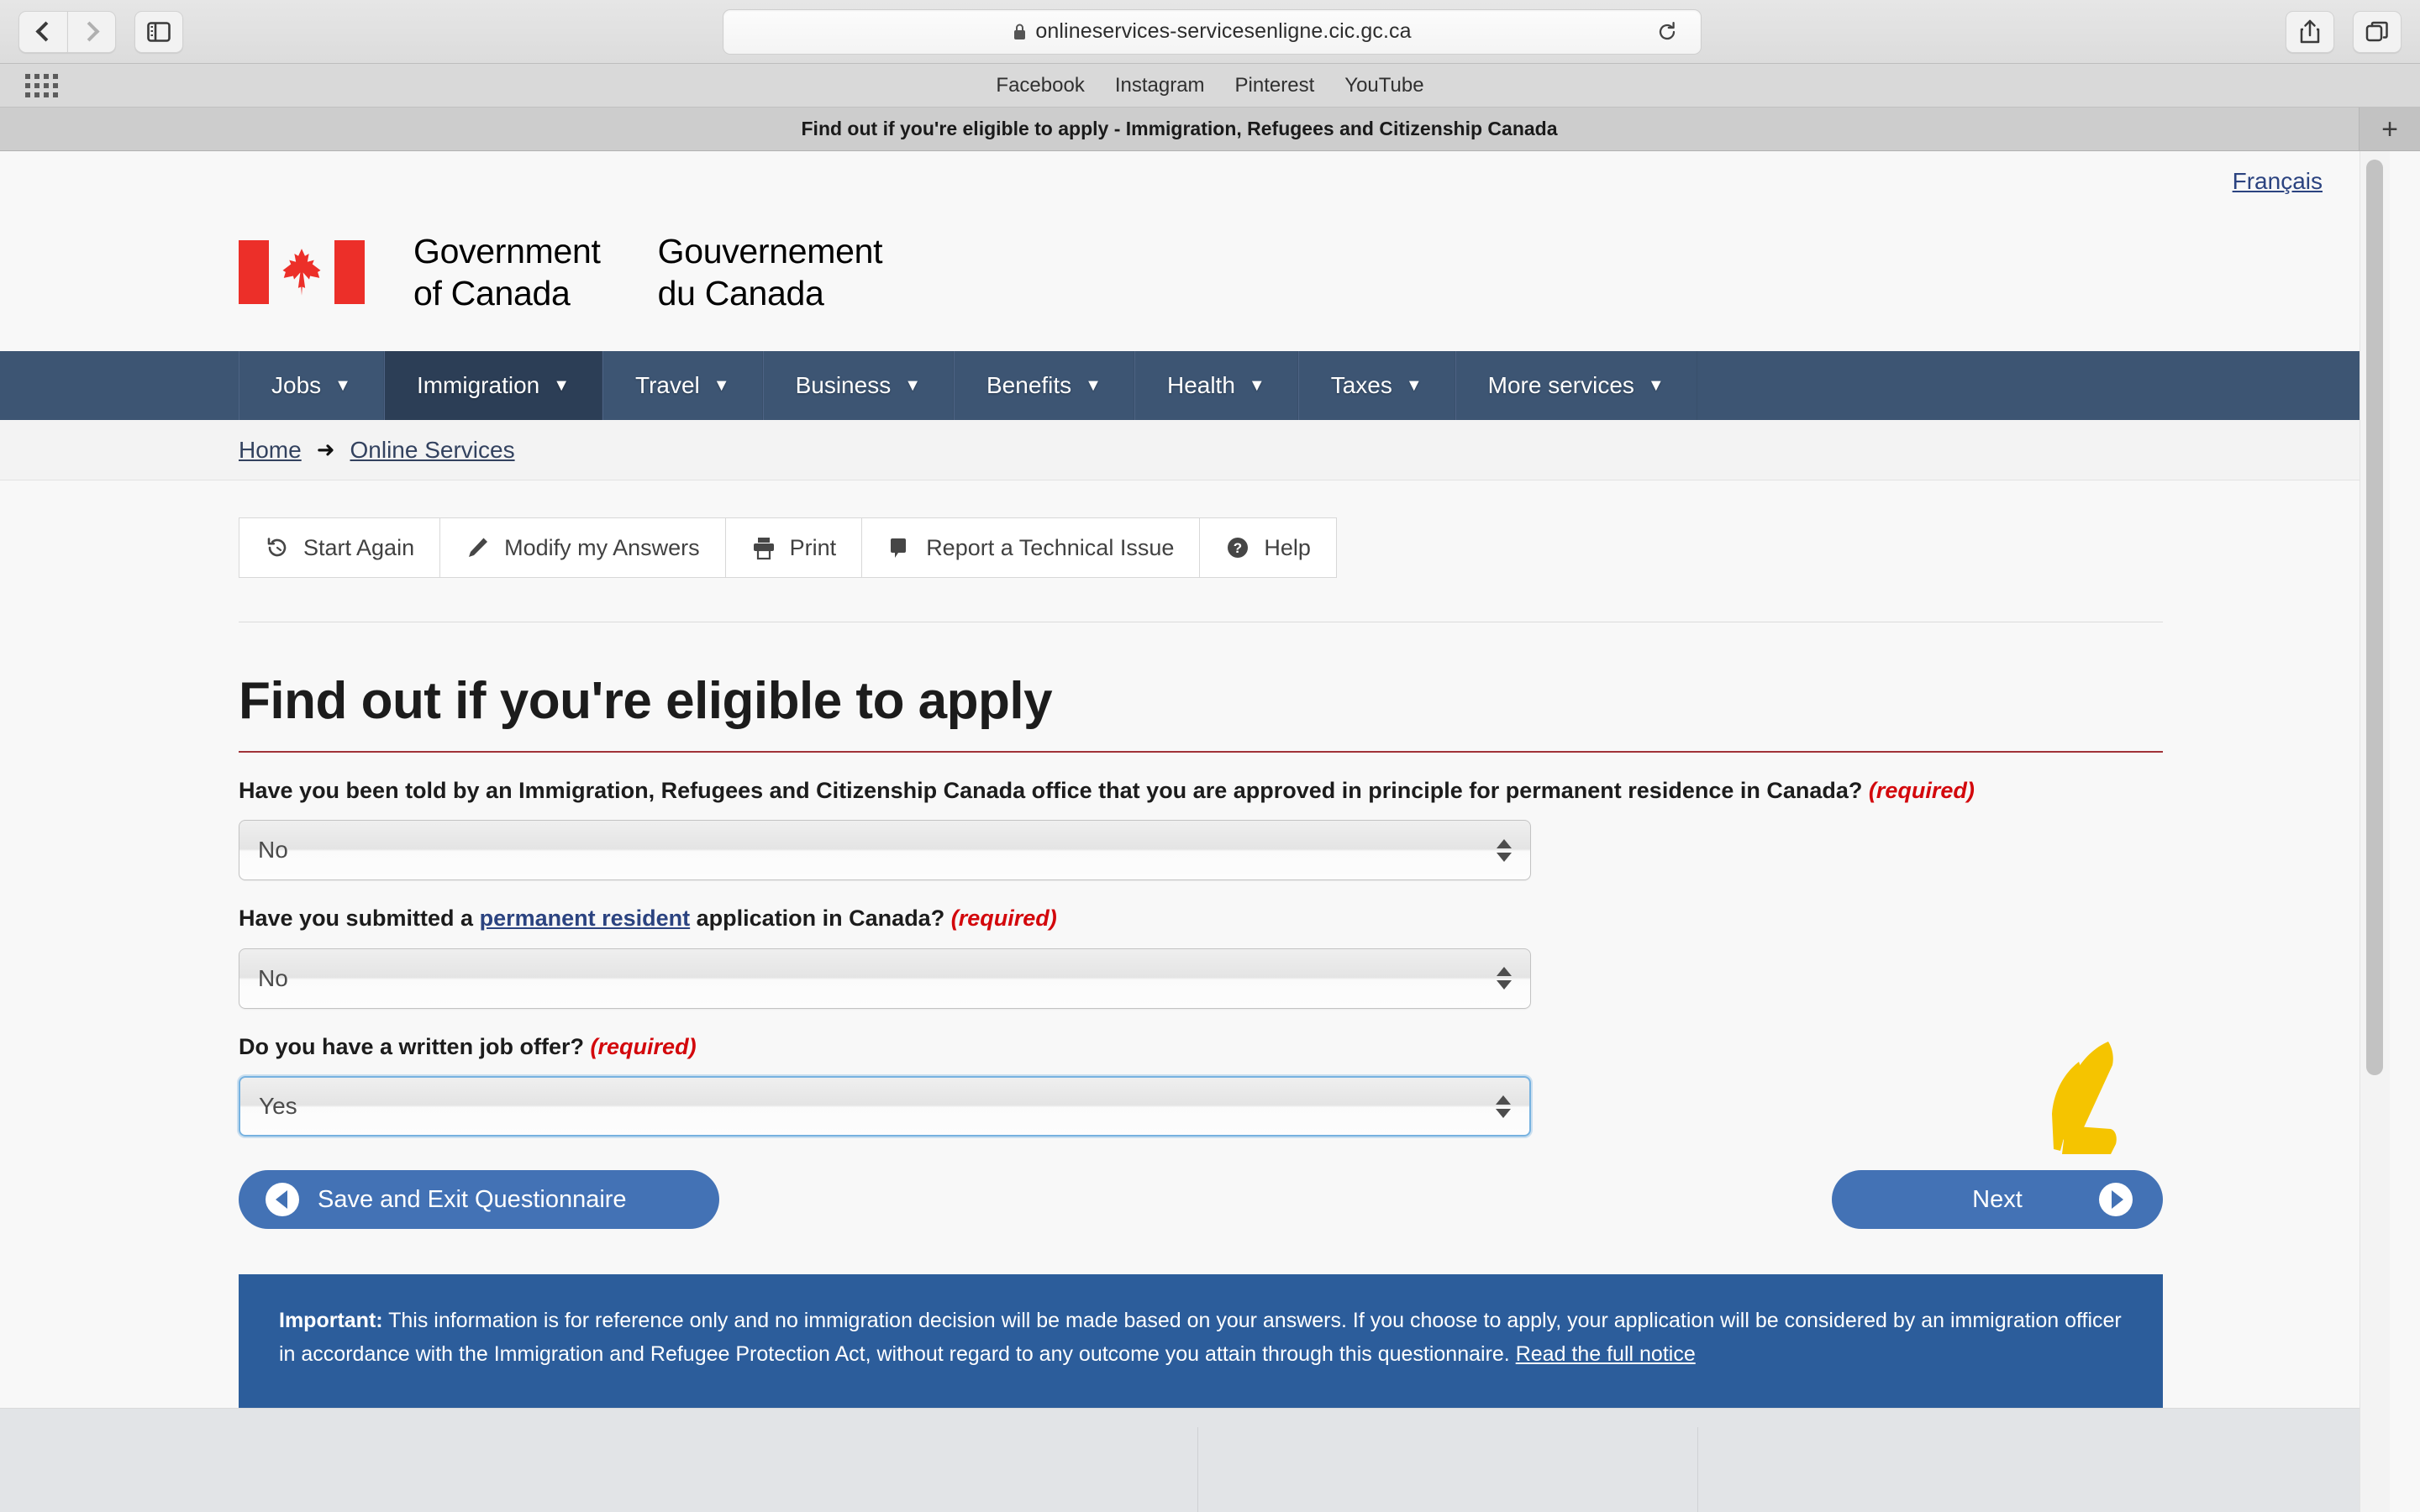 The image size is (2420, 1512). I want to click on sidebar-toggle-icon, so click(159, 31).